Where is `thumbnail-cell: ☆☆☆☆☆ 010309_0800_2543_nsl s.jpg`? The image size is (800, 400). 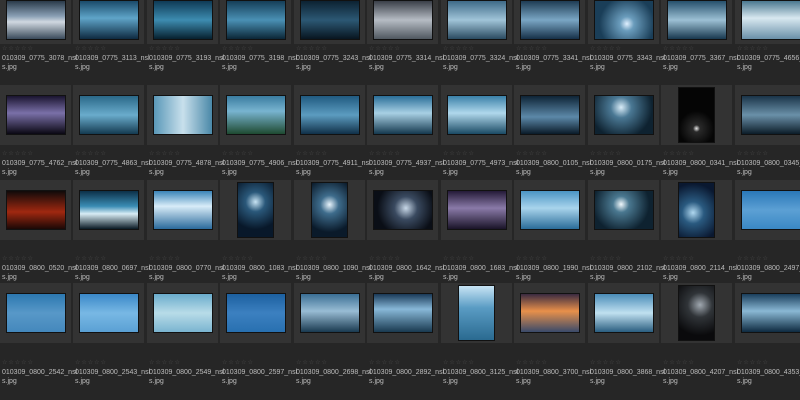 thumbnail-cell: ☆☆☆☆☆ 010309_0800_2543_nsl s.jpg is located at coordinates (111, 334).